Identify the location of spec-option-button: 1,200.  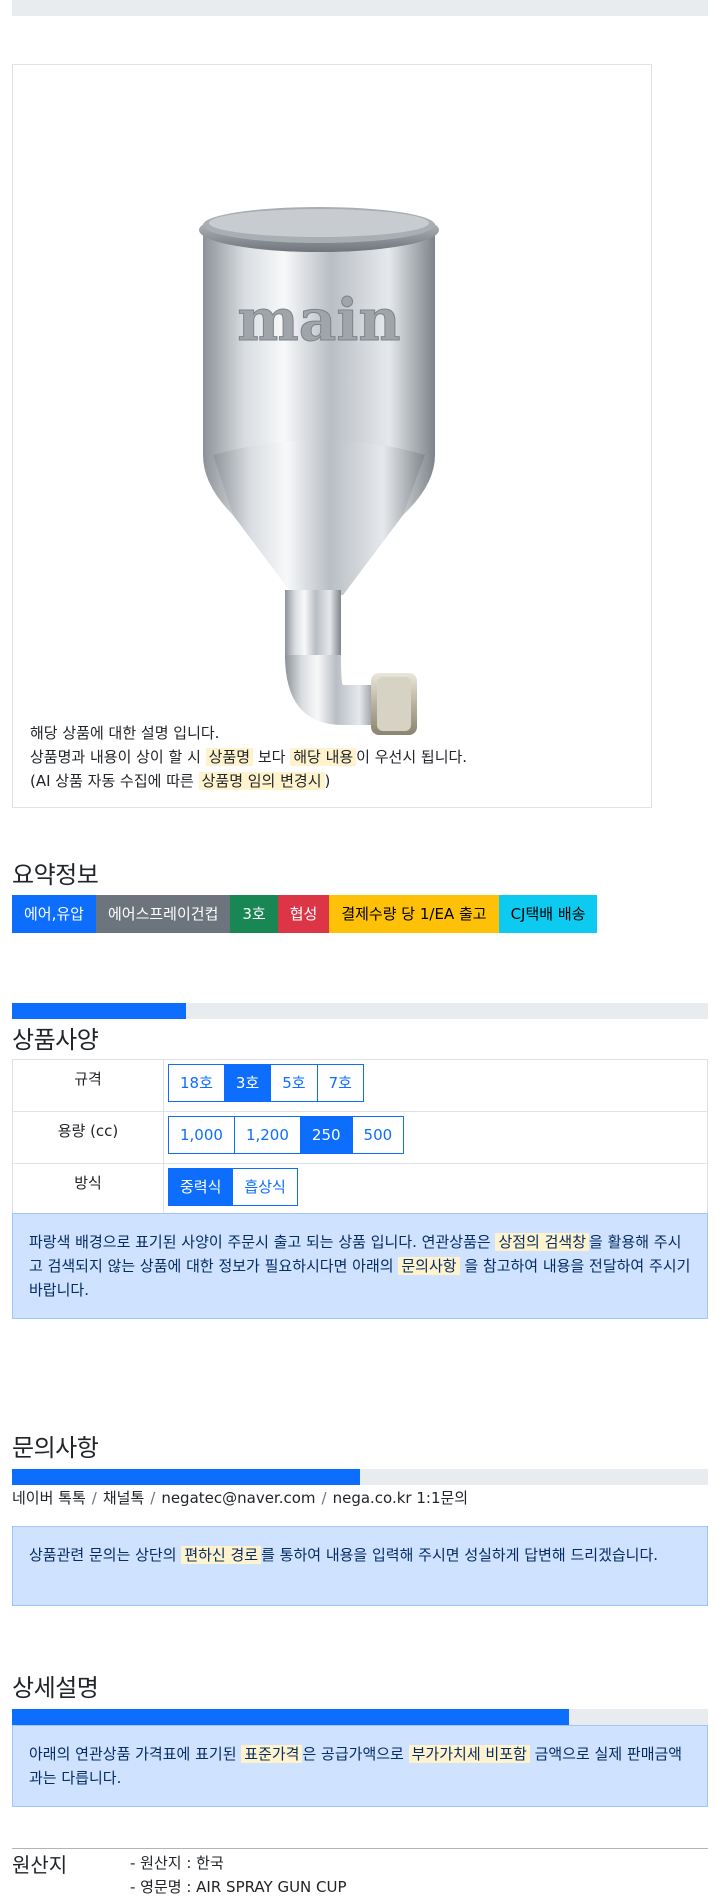
(267, 1135).